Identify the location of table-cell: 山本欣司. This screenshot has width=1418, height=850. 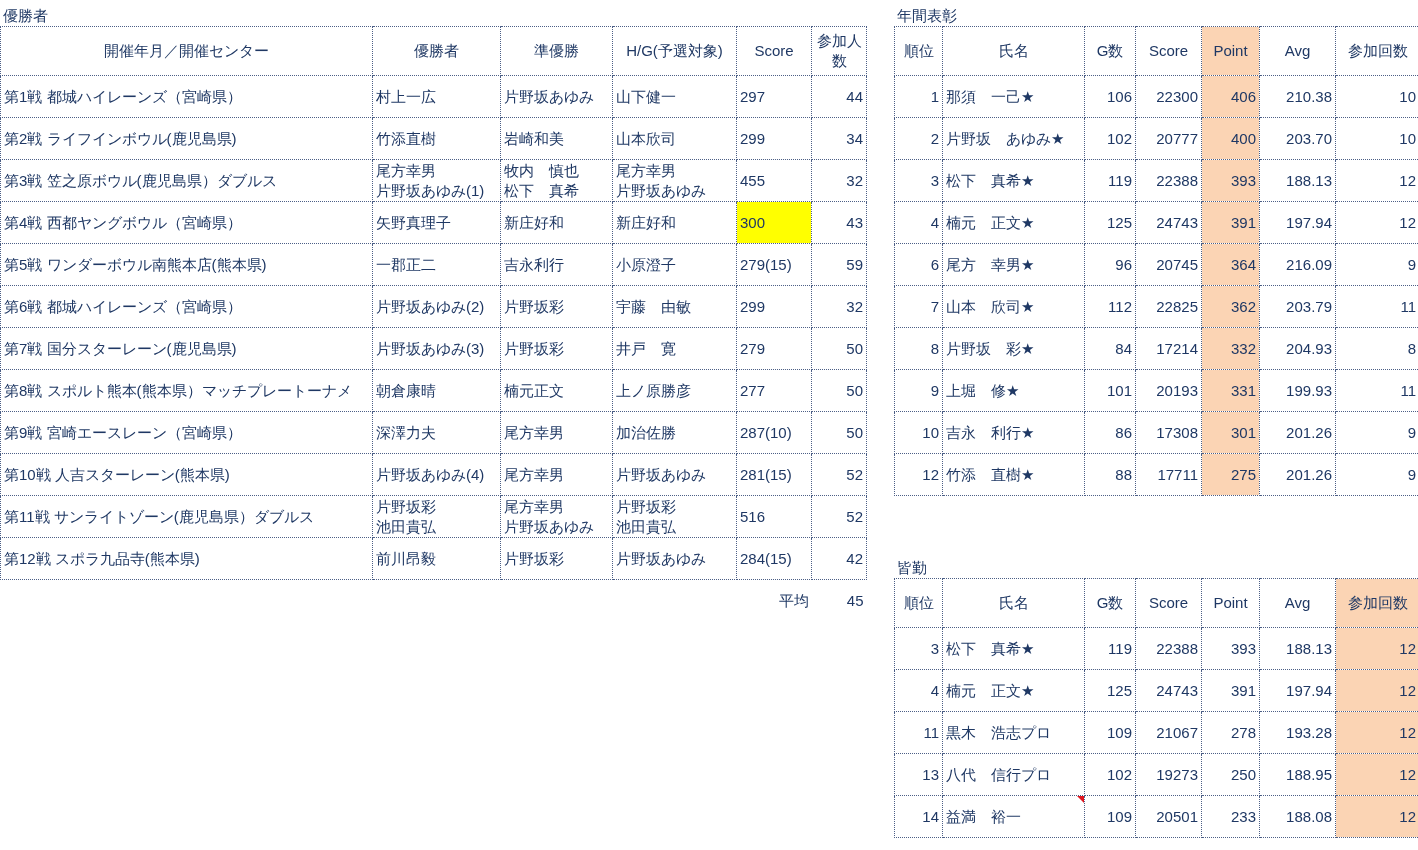
(674, 138).